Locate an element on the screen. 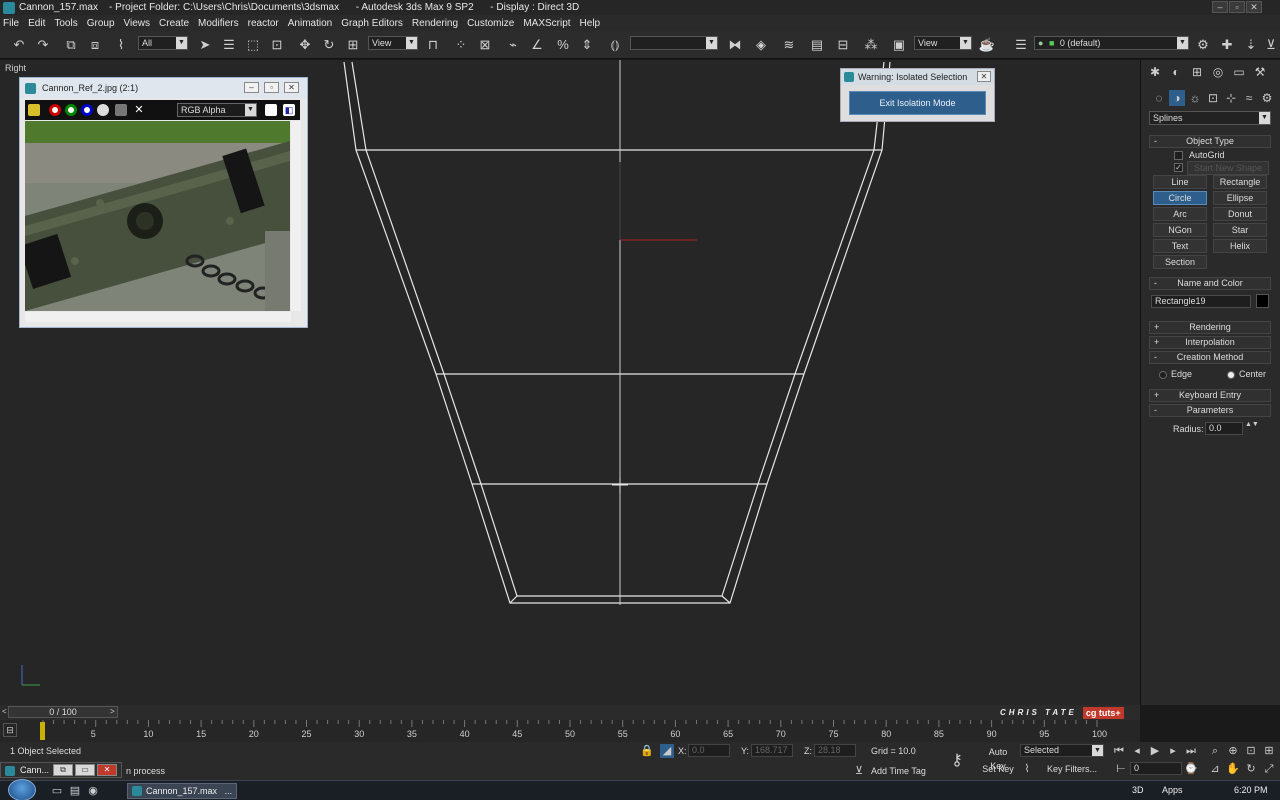 The image size is (1280, 800). text-button: Text is located at coordinates (1180, 246).